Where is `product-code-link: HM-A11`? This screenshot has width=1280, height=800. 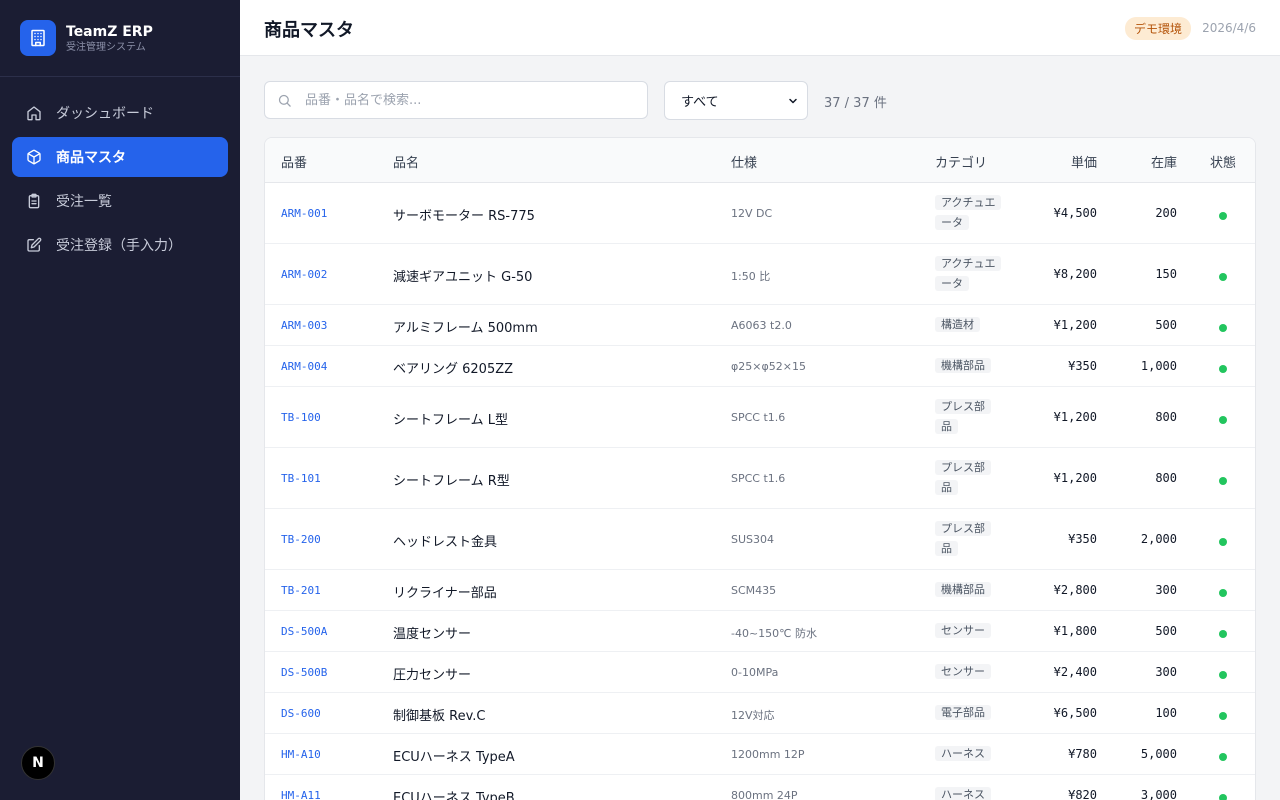
product-code-link: HM-A11 is located at coordinates (301, 794).